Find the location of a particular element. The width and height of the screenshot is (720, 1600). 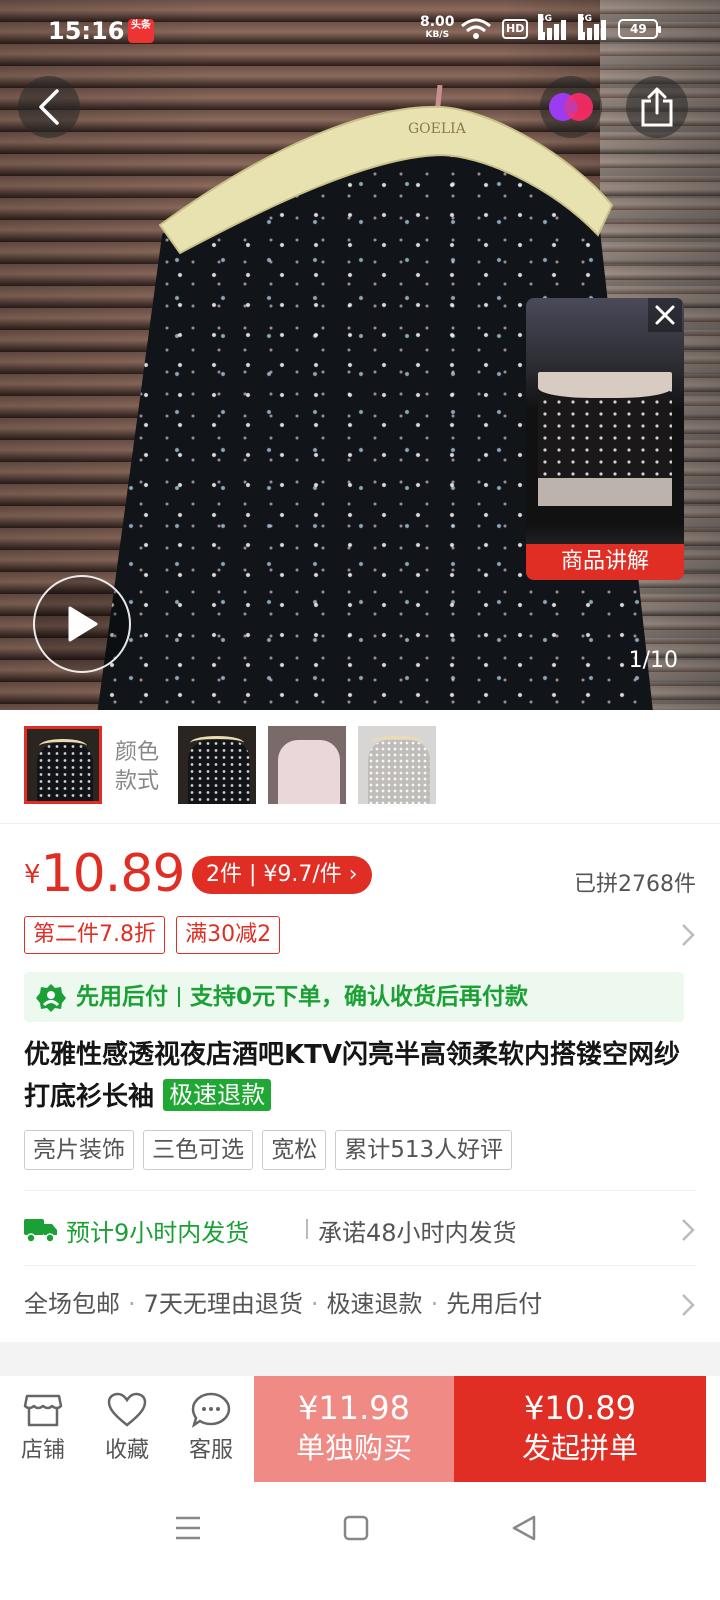

guarantee-item: 先用后付 is located at coordinates (494, 1304).